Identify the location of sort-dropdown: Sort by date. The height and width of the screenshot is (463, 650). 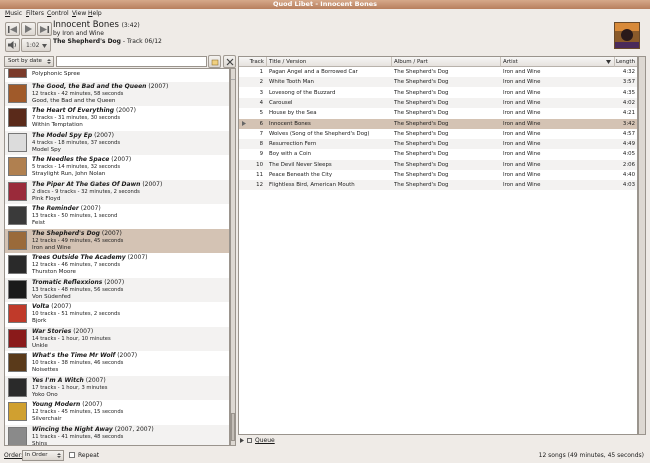
(29, 61).